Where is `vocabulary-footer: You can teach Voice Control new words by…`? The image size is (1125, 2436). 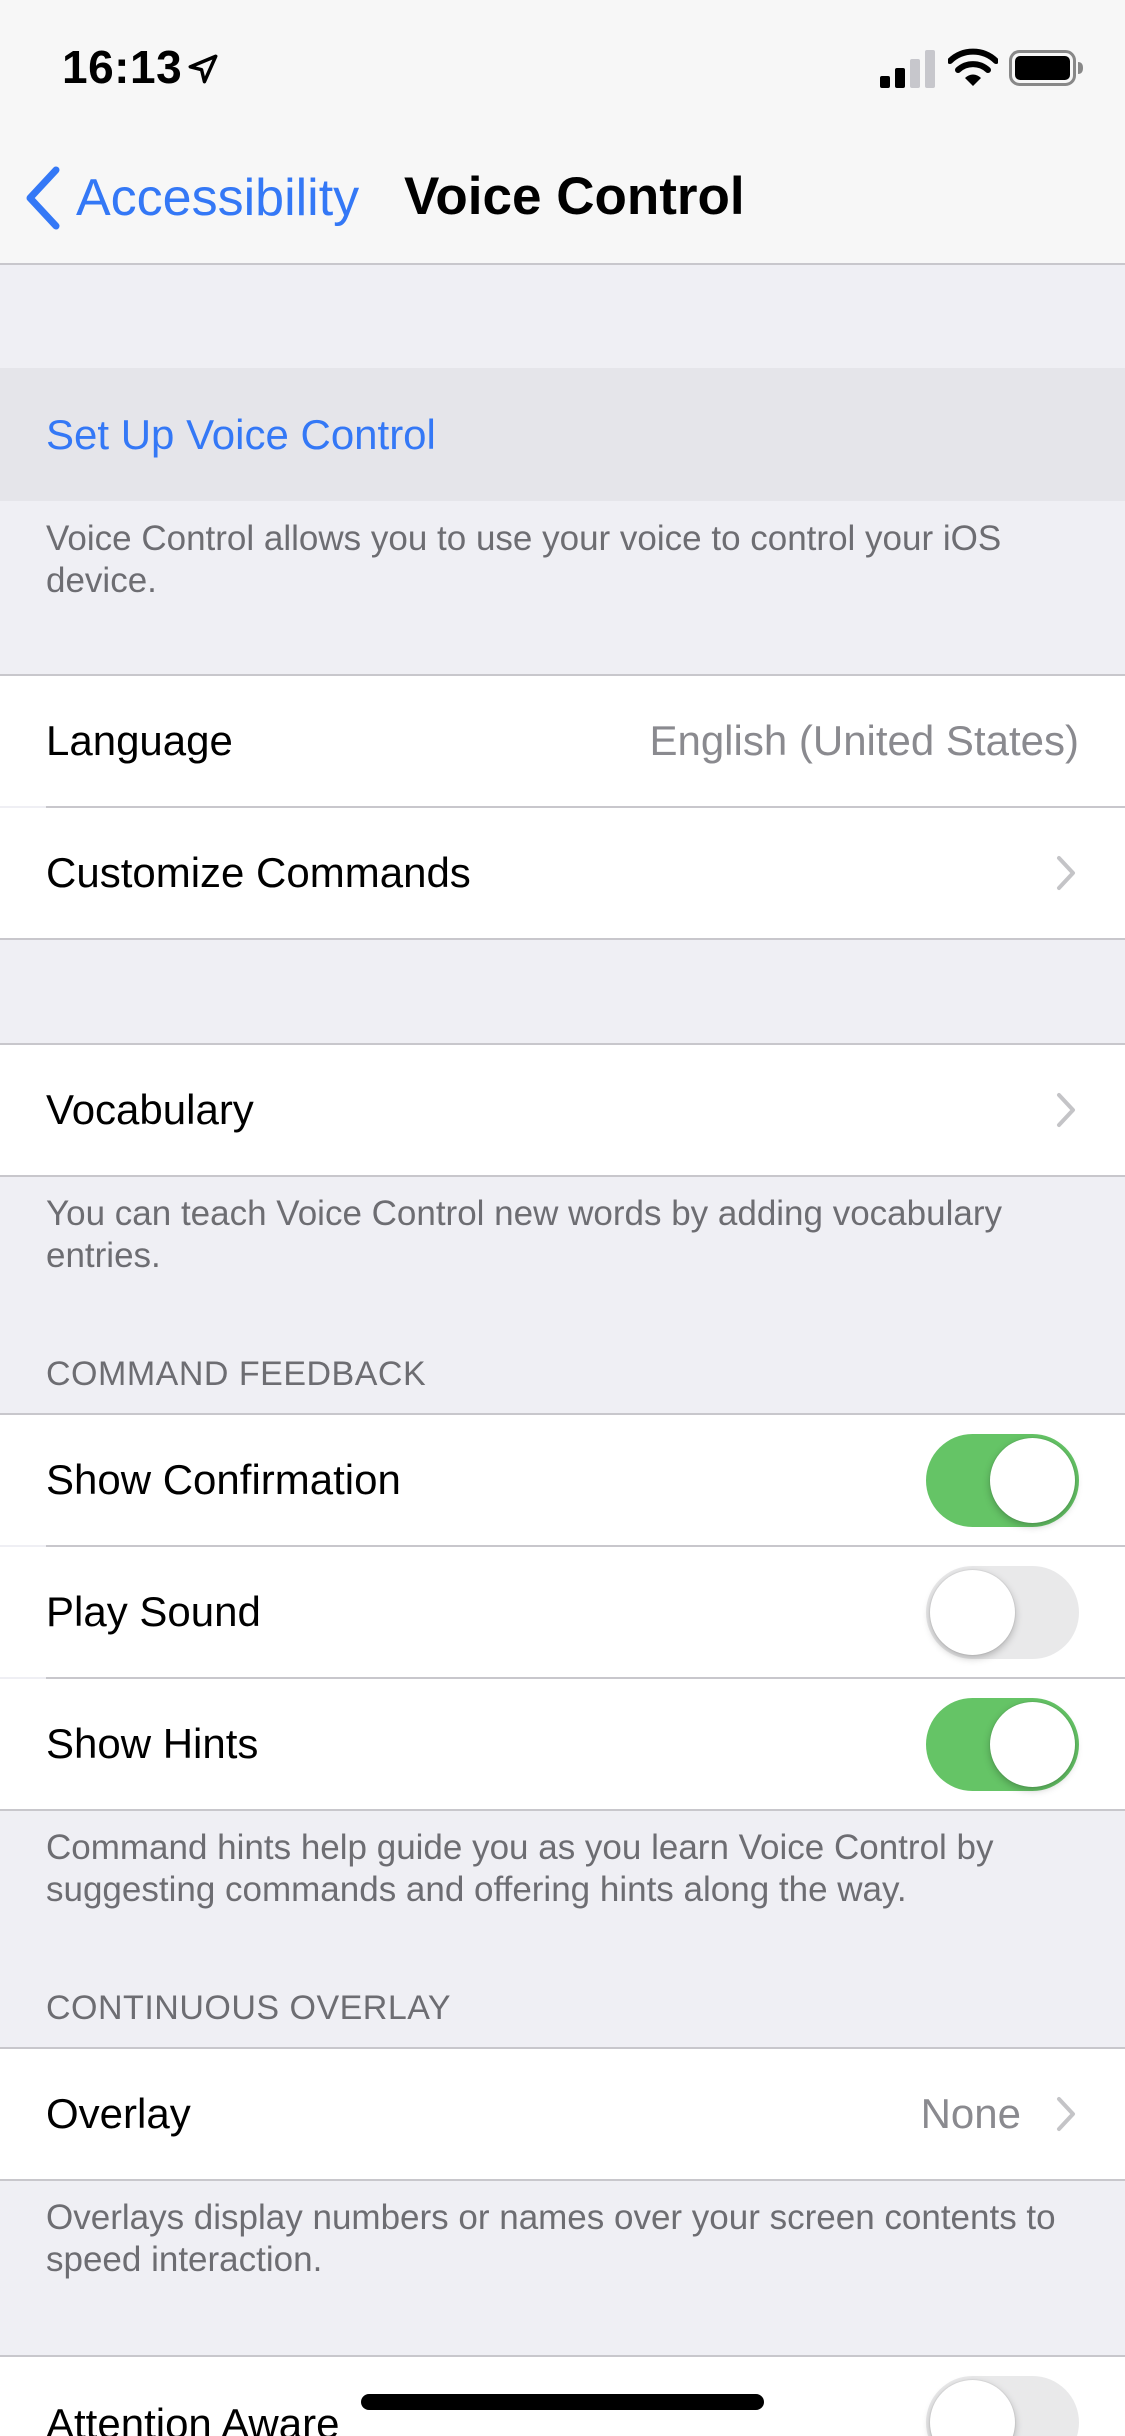 vocabulary-footer: You can teach Voice Control new words by… is located at coordinates (524, 1234).